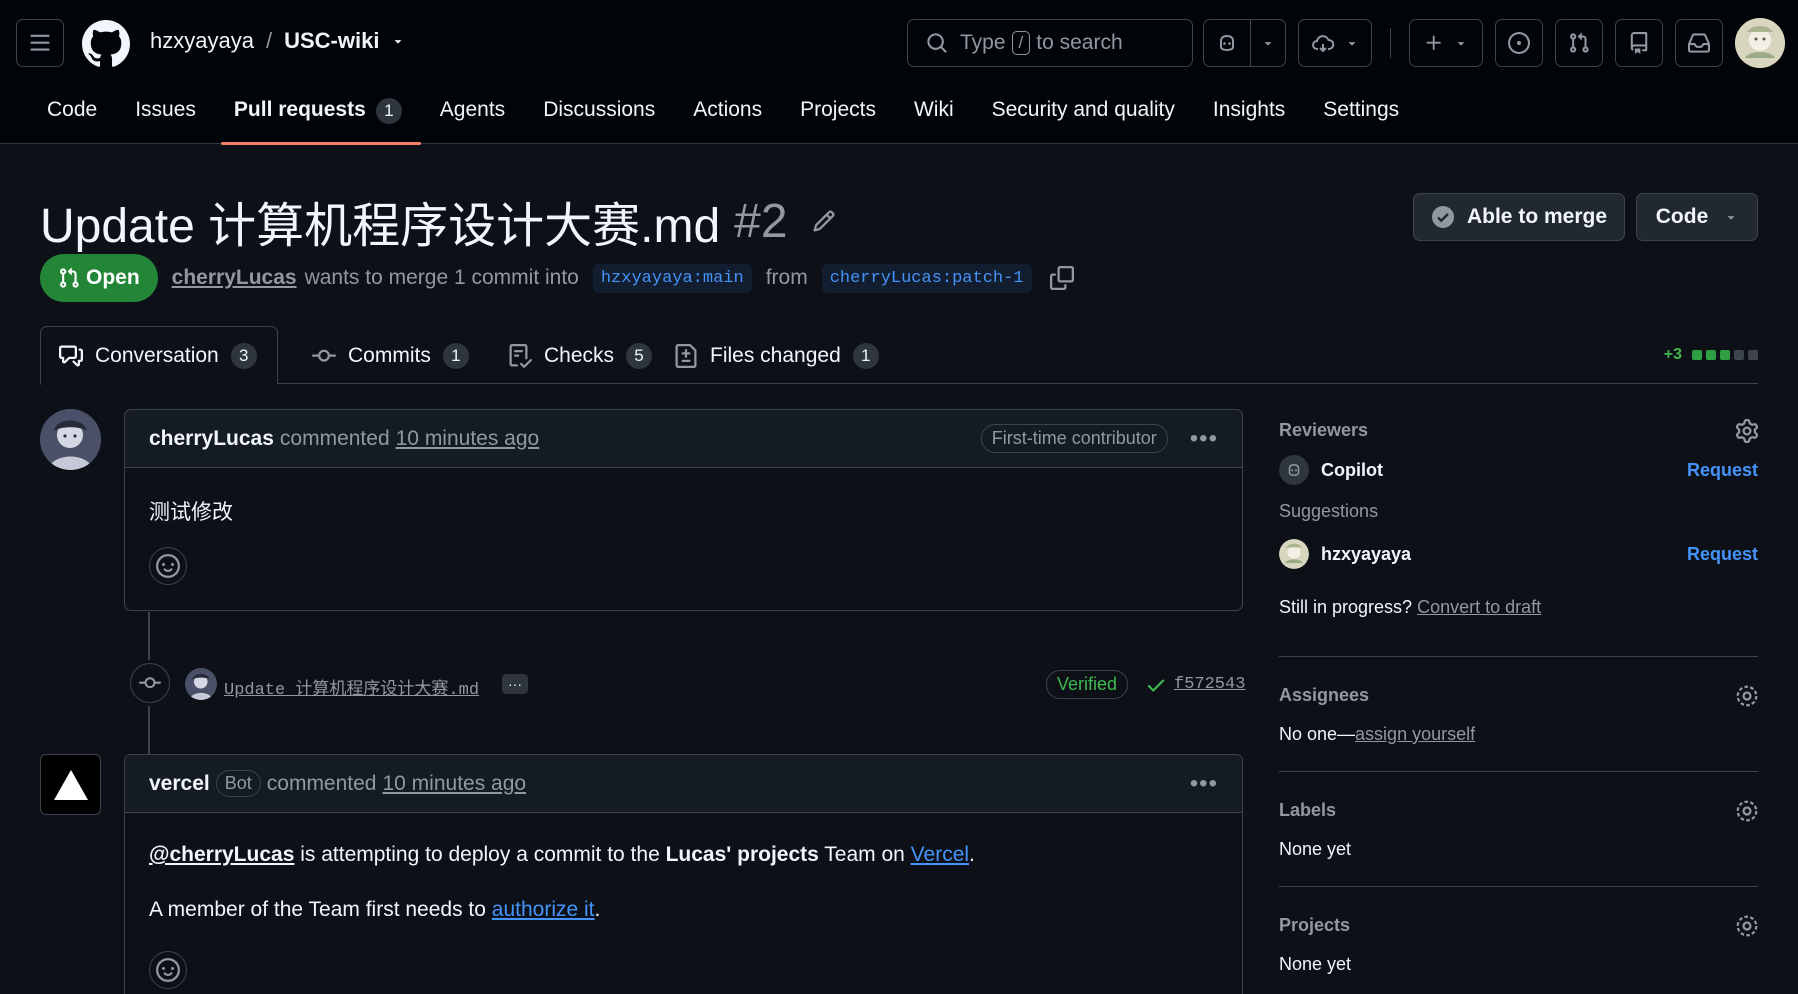 Image resolution: width=1798 pixels, height=994 pixels. What do you see at coordinates (331, 41) in the screenshot?
I see `repo-link: USC-wiki` at bounding box center [331, 41].